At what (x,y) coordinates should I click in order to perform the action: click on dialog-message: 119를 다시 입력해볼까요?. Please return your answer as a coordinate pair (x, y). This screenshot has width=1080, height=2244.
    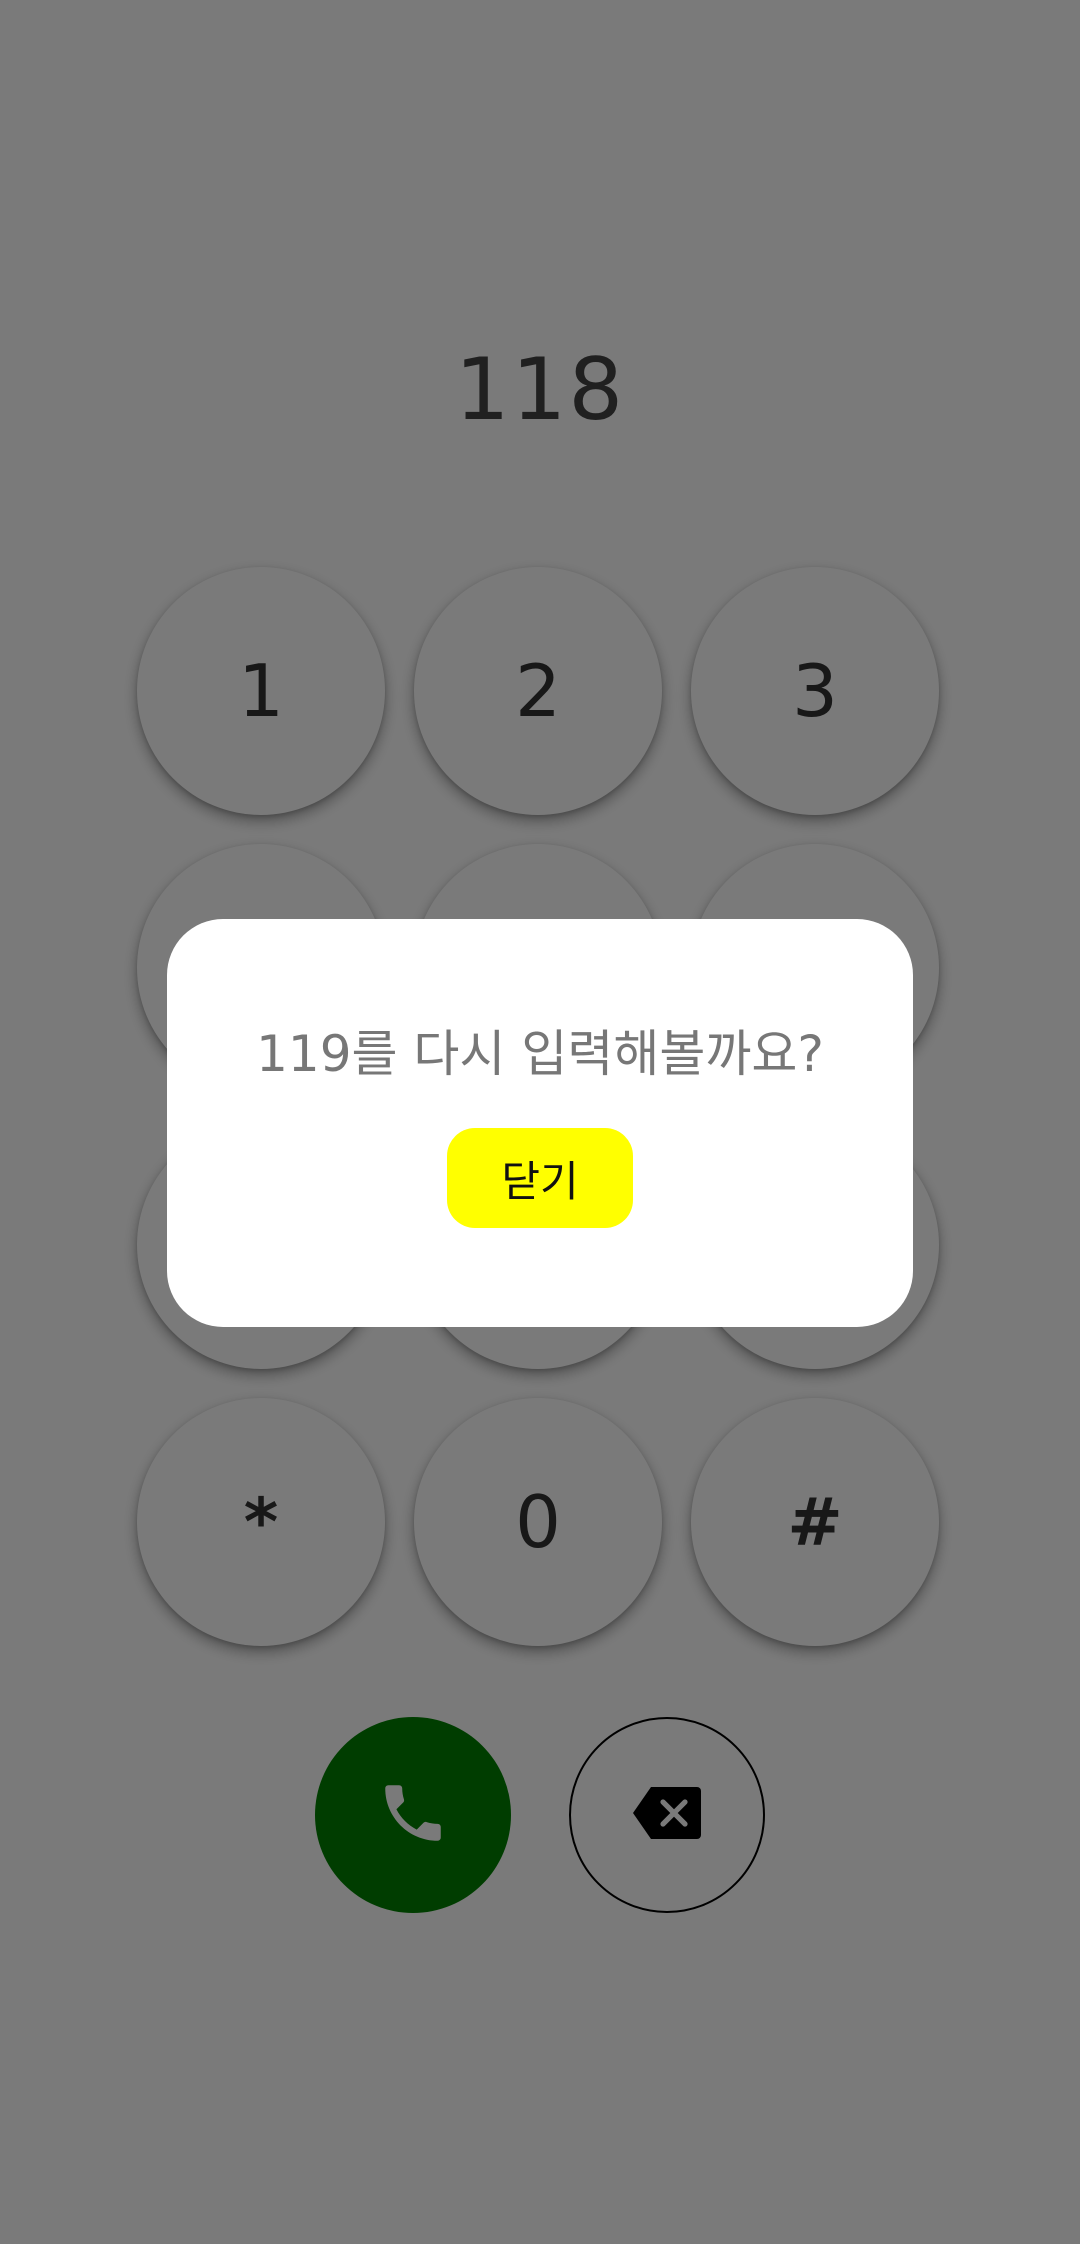
    Looking at the image, I should click on (540, 1054).